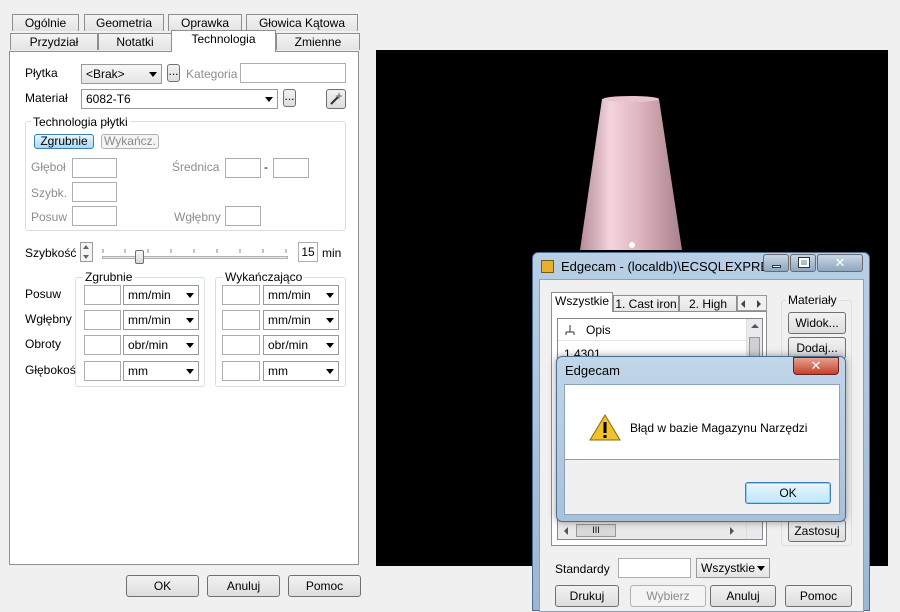  What do you see at coordinates (566, 531) in the screenshot?
I see `chevron-left-icon` at bounding box center [566, 531].